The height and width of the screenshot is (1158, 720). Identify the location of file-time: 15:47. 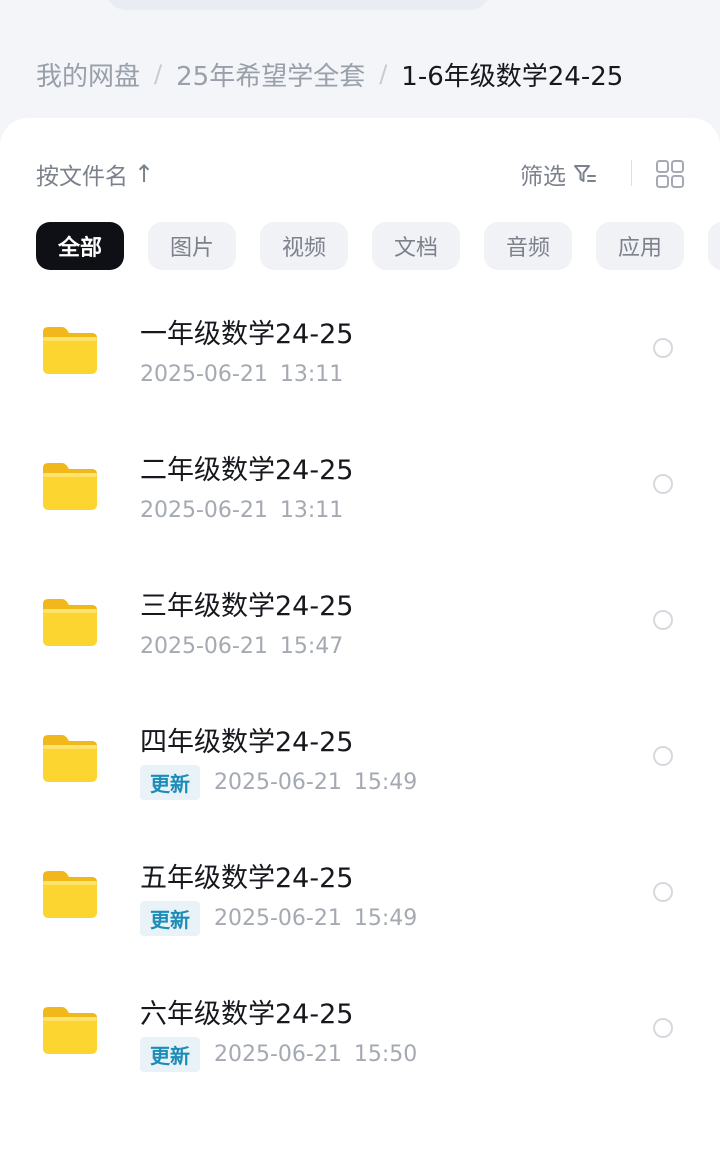
(311, 646).